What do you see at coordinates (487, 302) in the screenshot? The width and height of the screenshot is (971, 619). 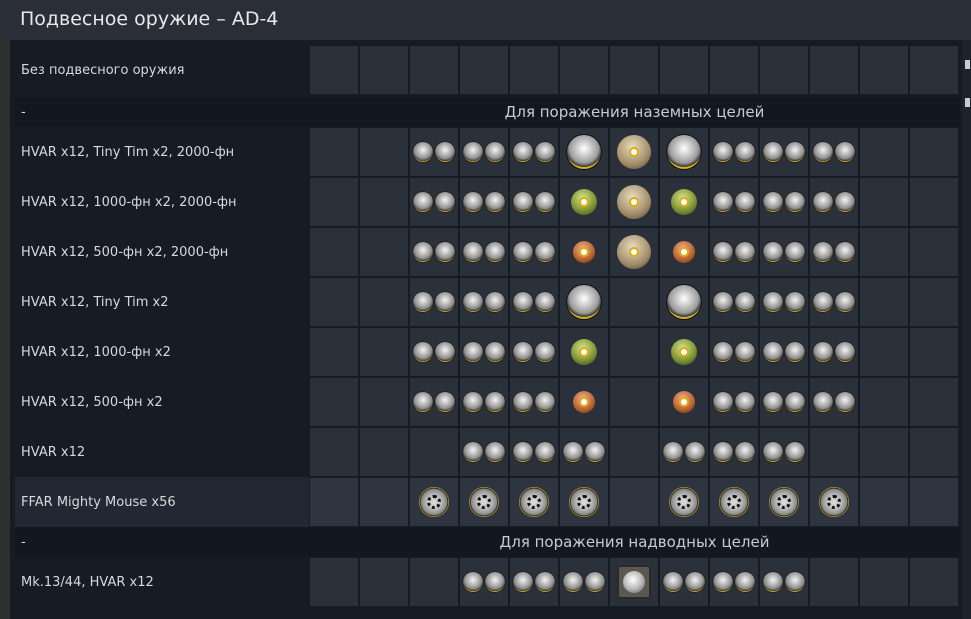 I see `preset-row: HVAR x12, Tiny Tim x2` at bounding box center [487, 302].